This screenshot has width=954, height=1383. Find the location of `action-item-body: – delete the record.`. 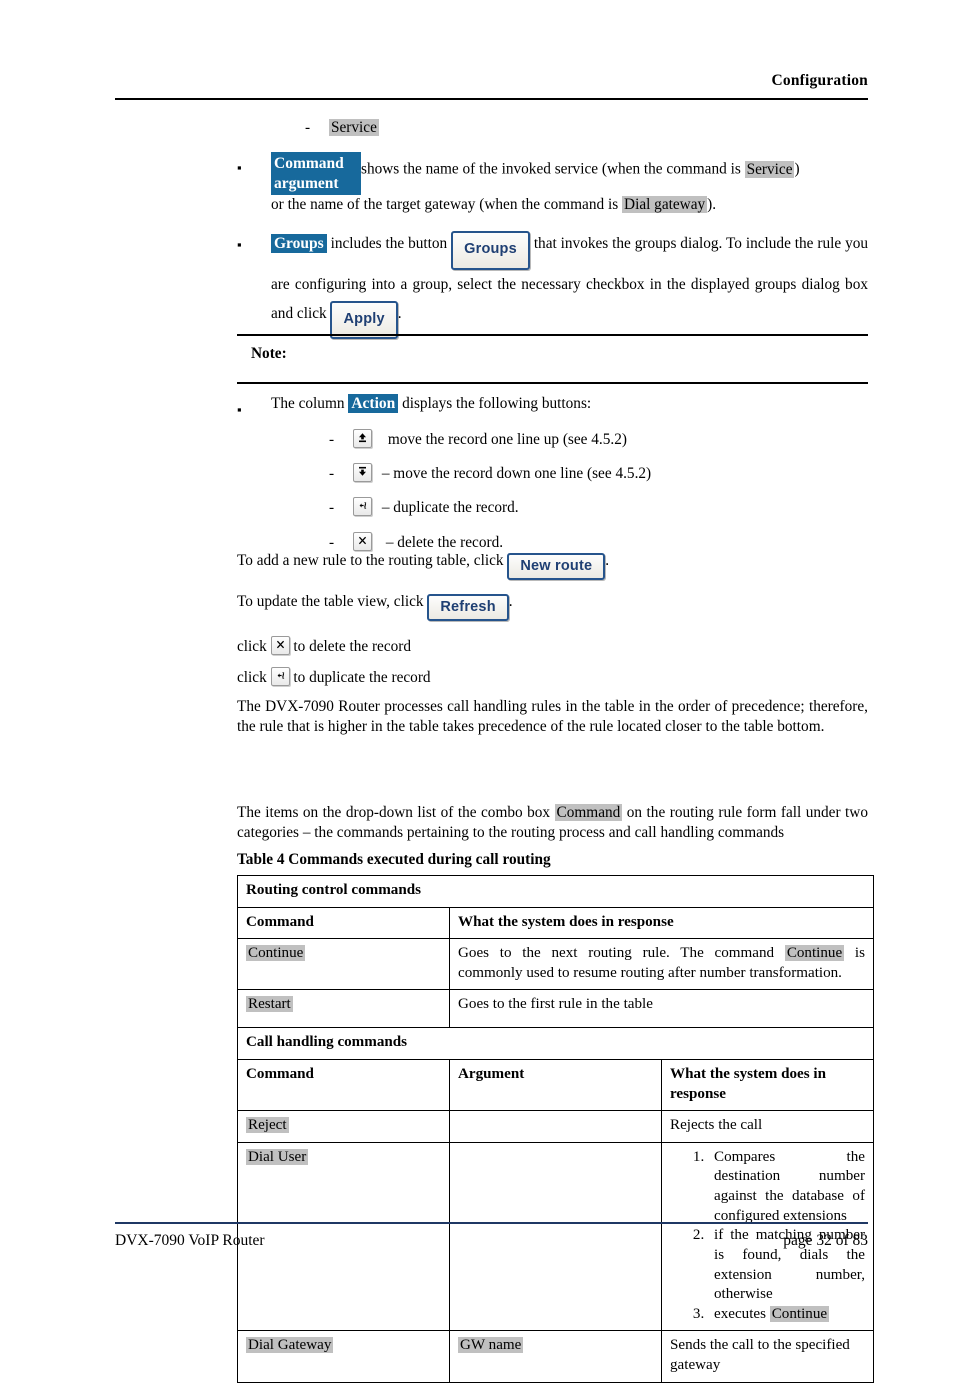

action-item-body: – delete the record. is located at coordinates (610, 542).